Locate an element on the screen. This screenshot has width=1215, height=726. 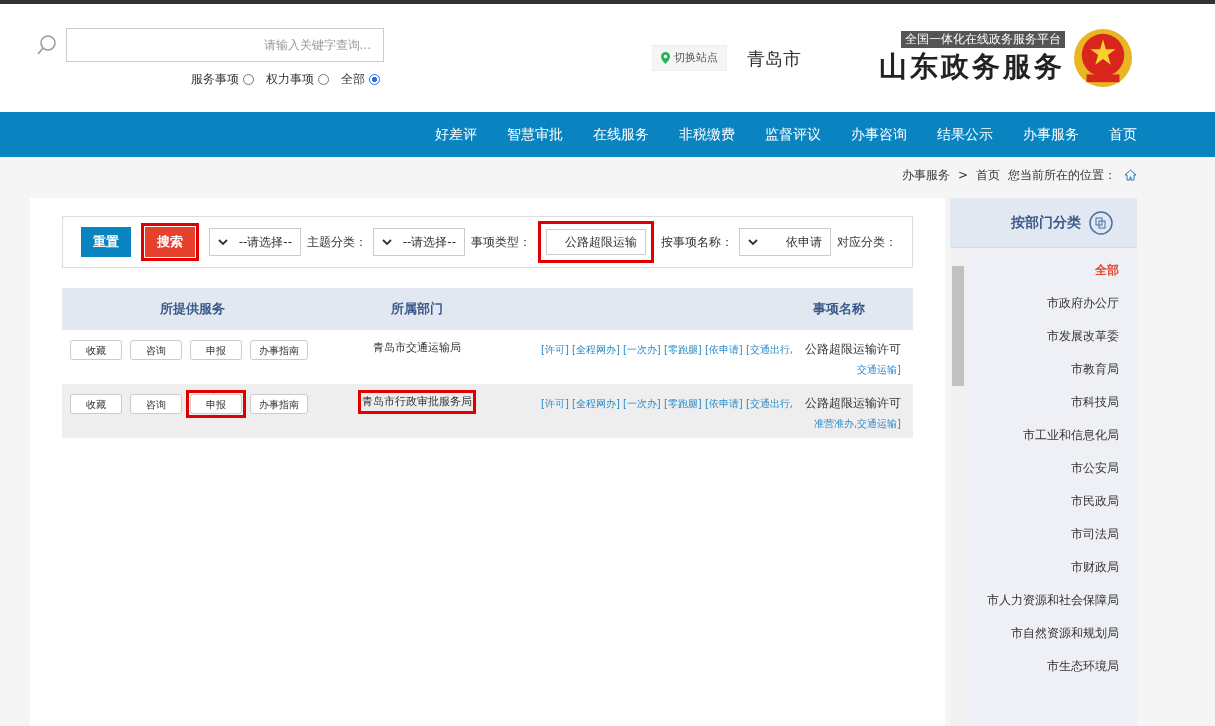
item-tags: 交通运输] is located at coordinates (879, 369).